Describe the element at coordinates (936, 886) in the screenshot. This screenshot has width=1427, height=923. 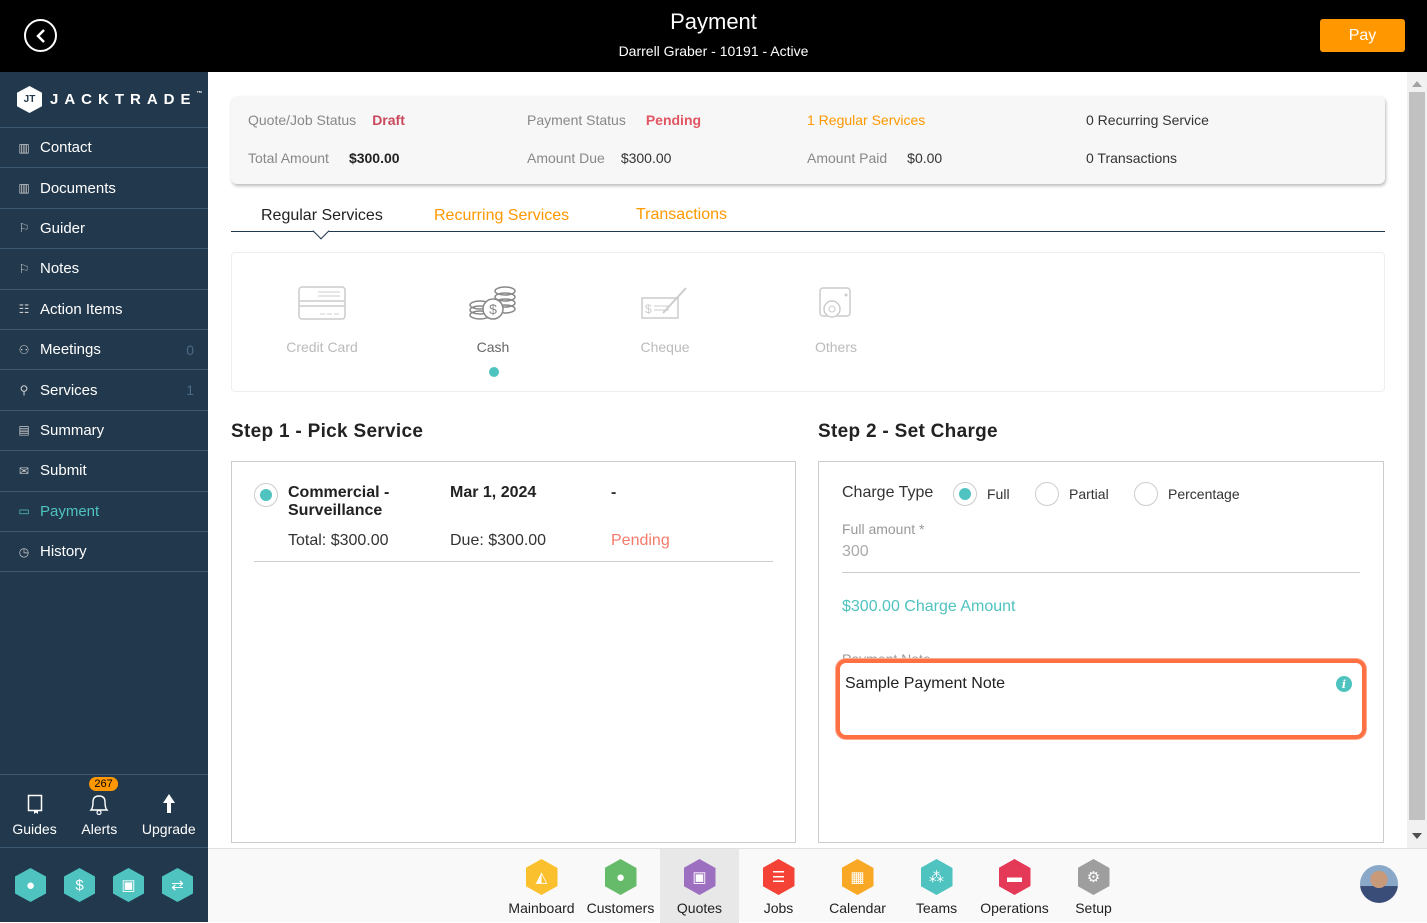
I see `app-teams: ⁂ Teams` at that location.